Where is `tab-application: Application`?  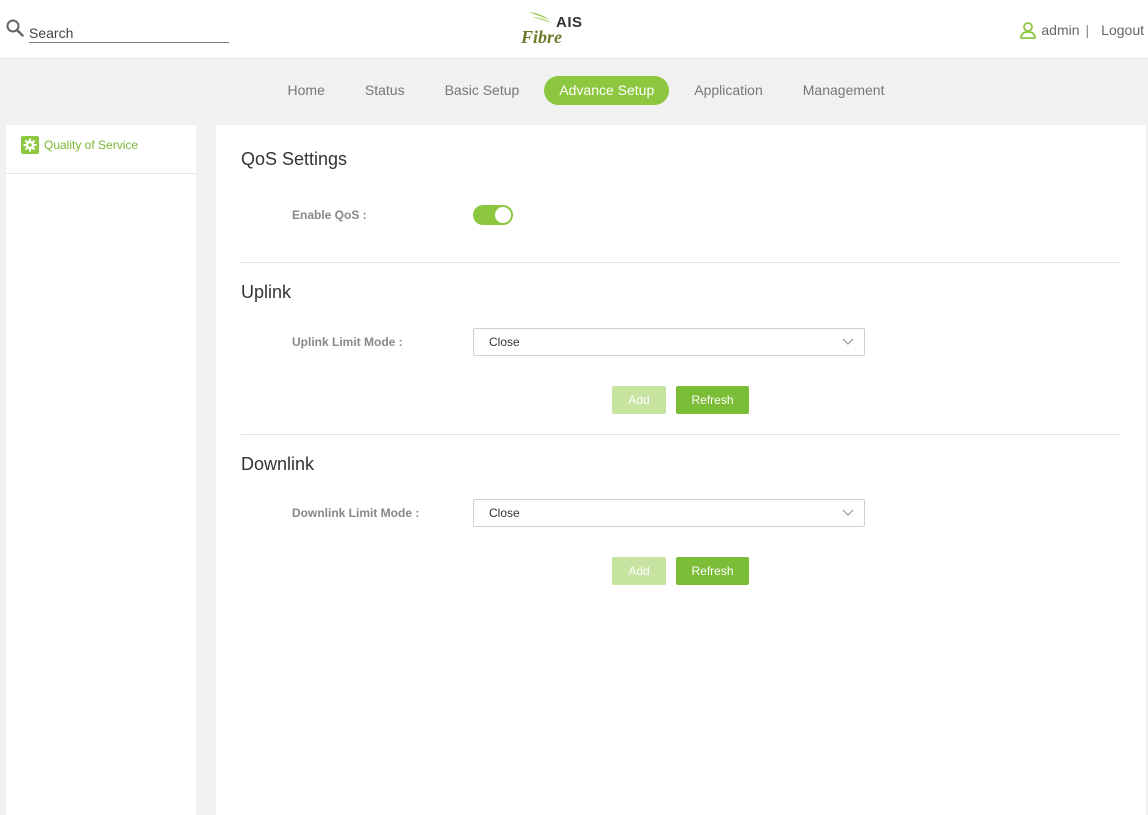
tab-application: Application is located at coordinates (728, 90).